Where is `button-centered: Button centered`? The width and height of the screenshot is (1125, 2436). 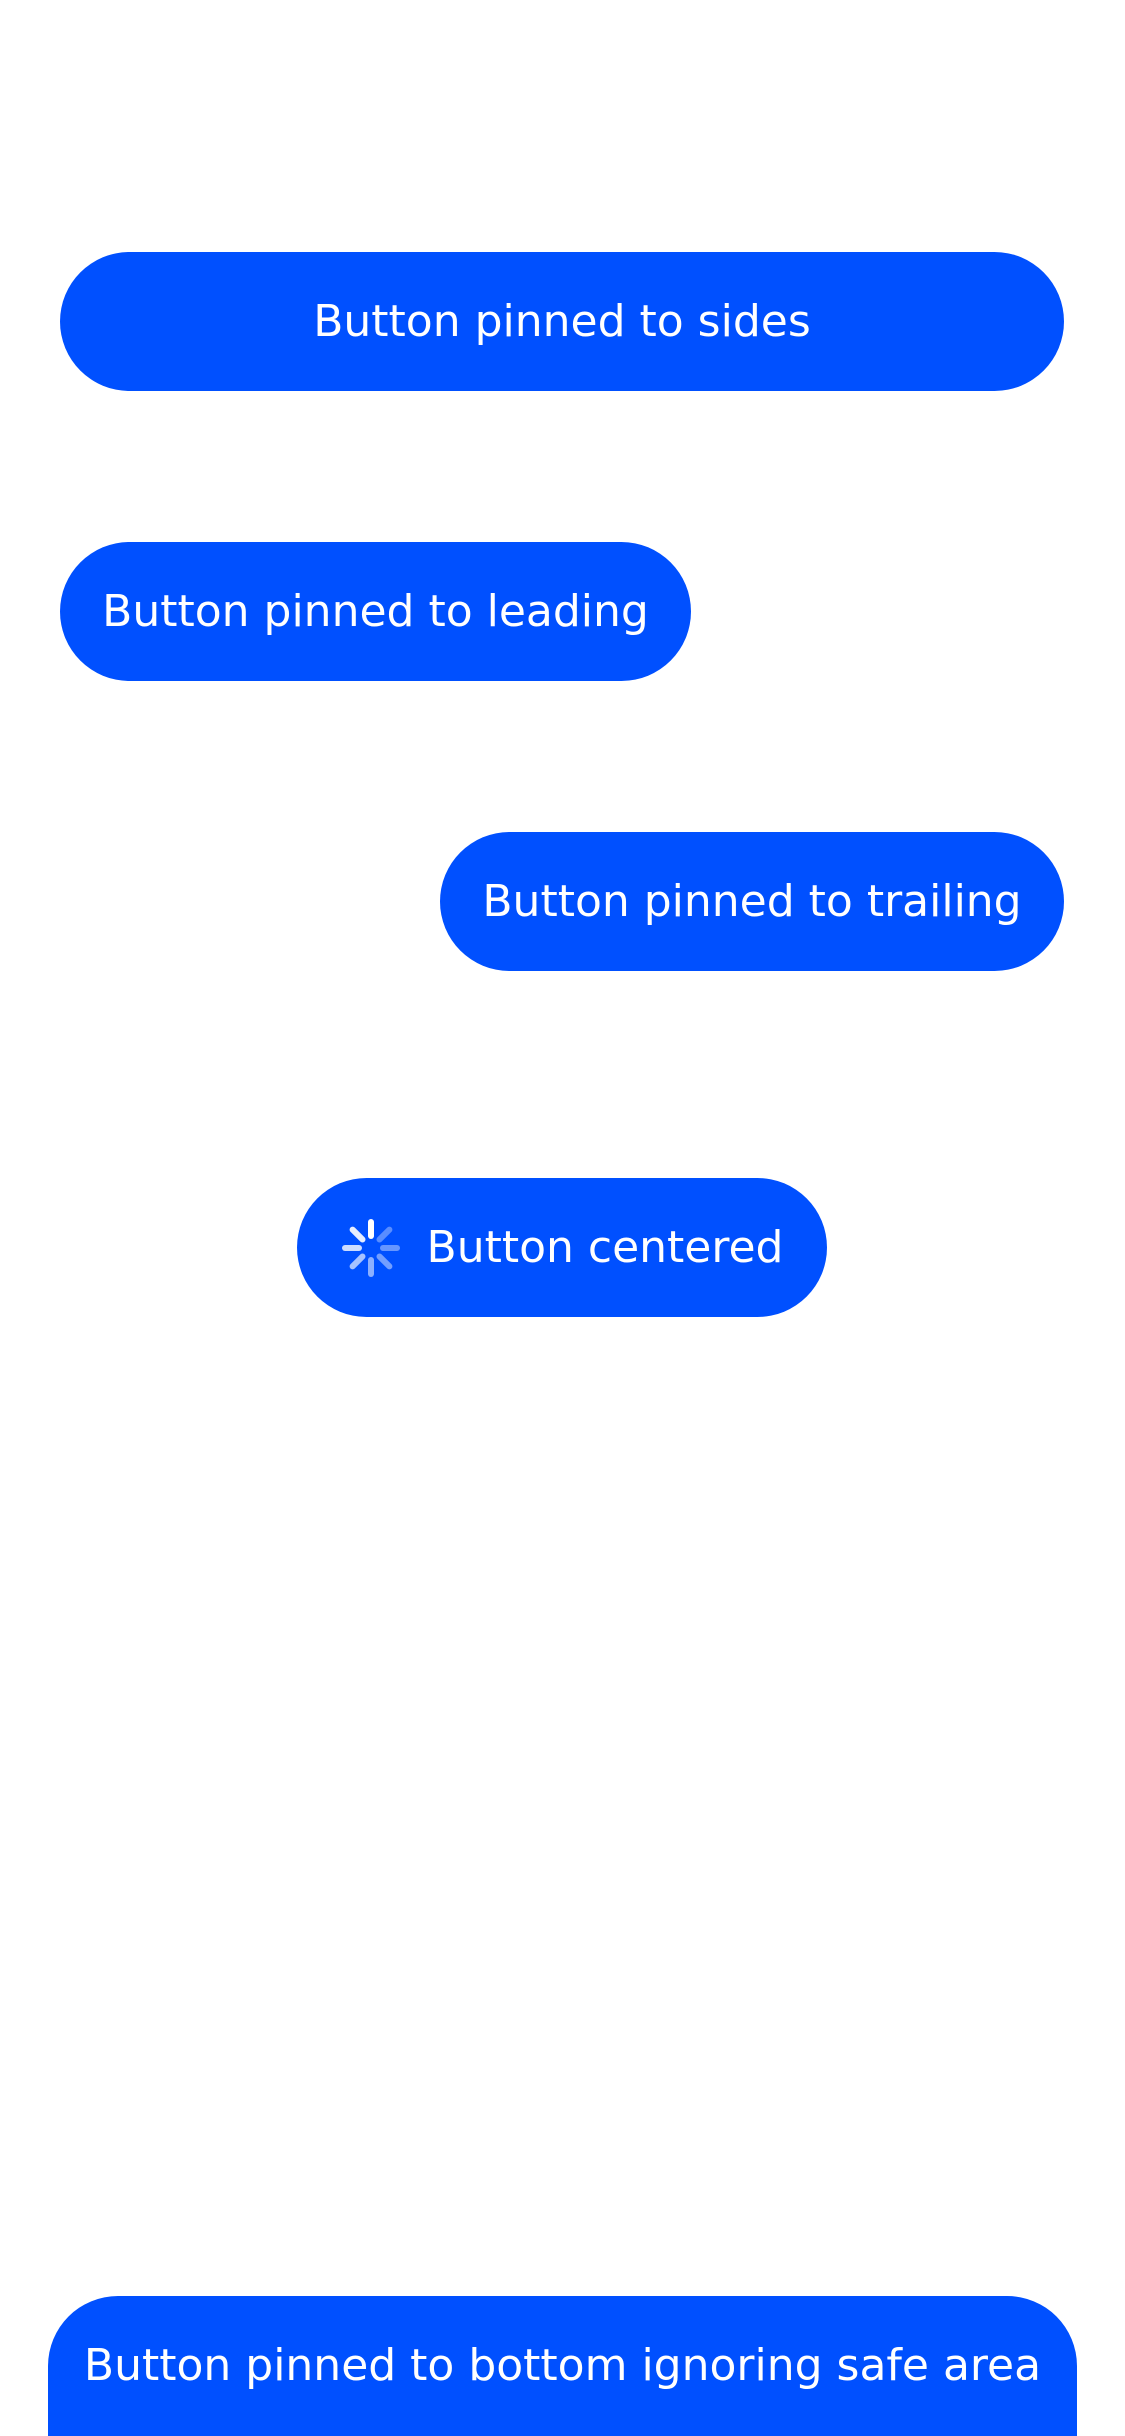 button-centered: Button centered is located at coordinates (562, 1247).